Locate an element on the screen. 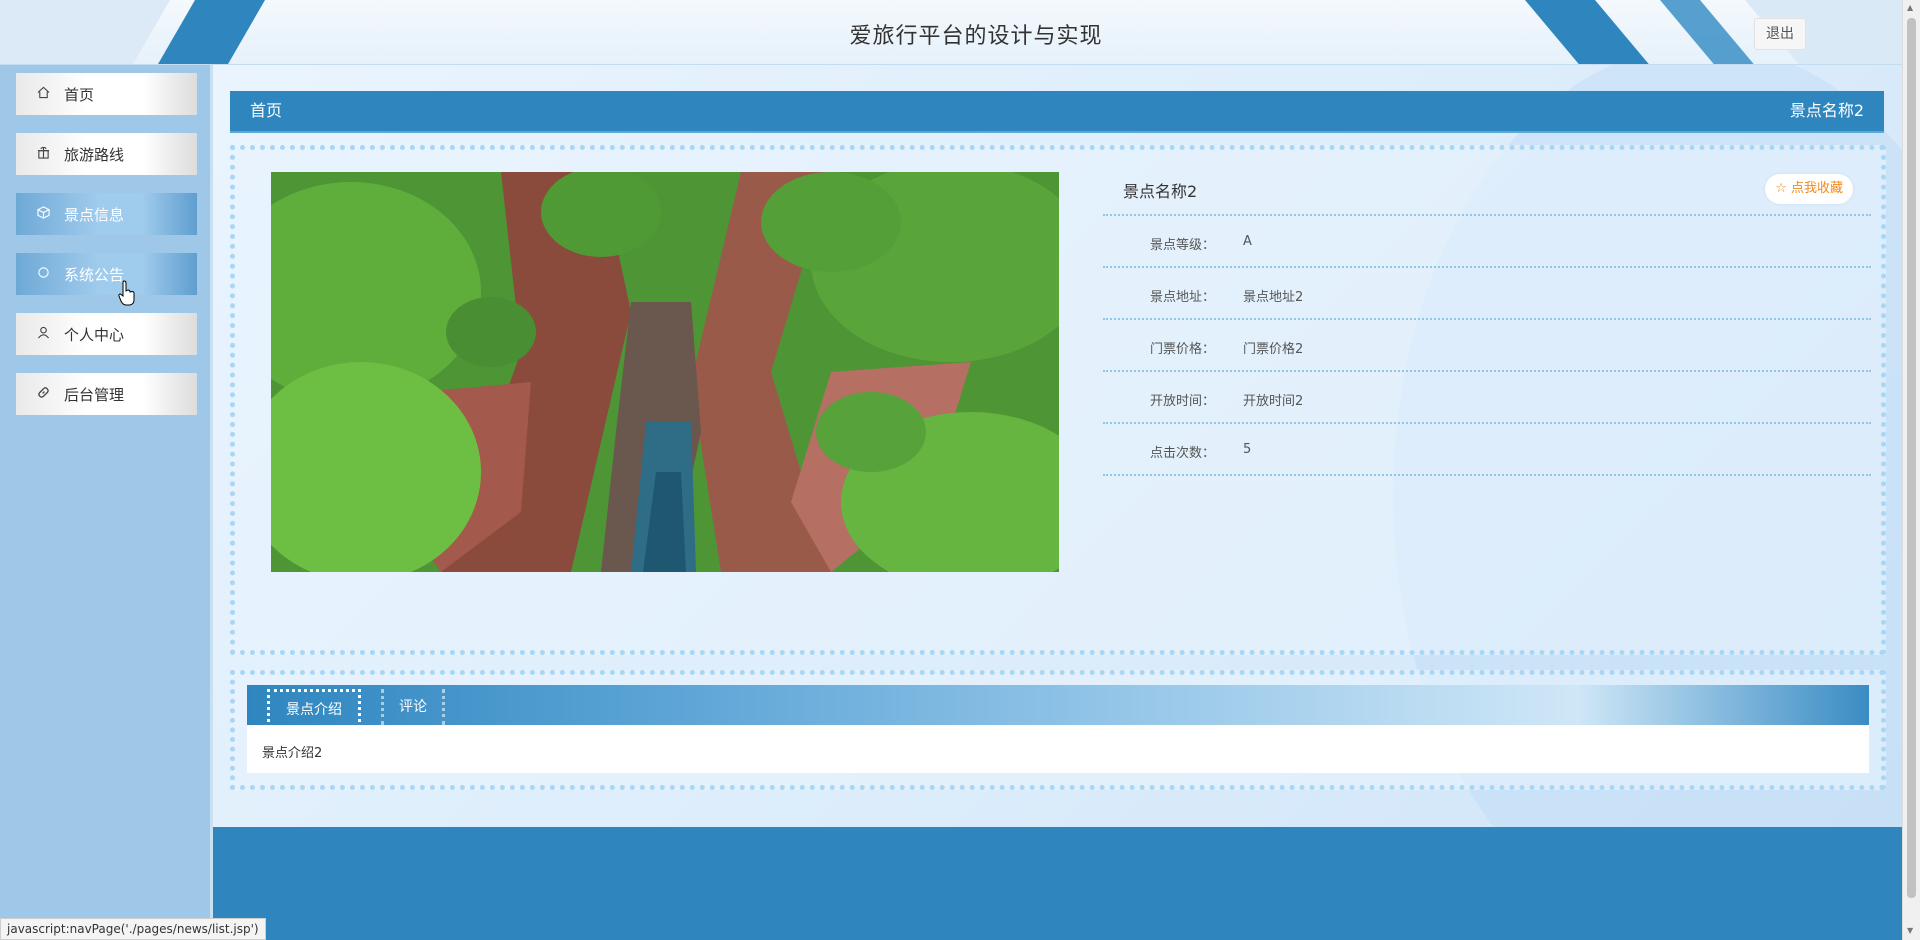 This screenshot has width=1920, height=940. breadcrumb-home-link: 首页 is located at coordinates (266, 111).